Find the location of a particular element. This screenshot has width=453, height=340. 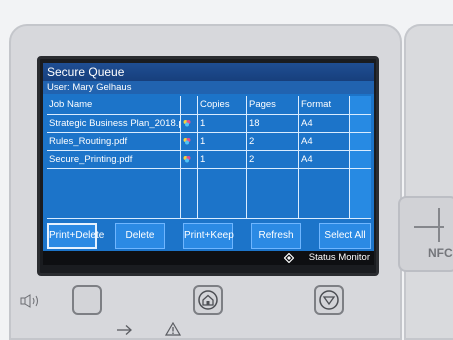

home-button is located at coordinates (208, 300).